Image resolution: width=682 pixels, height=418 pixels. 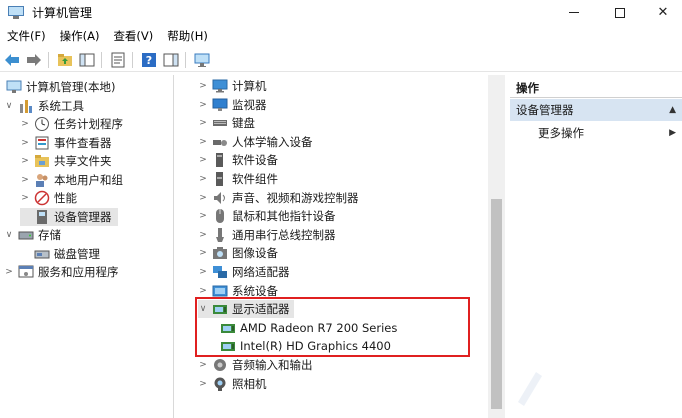 I want to click on tree-item: > 性能, so click(x=51, y=198).